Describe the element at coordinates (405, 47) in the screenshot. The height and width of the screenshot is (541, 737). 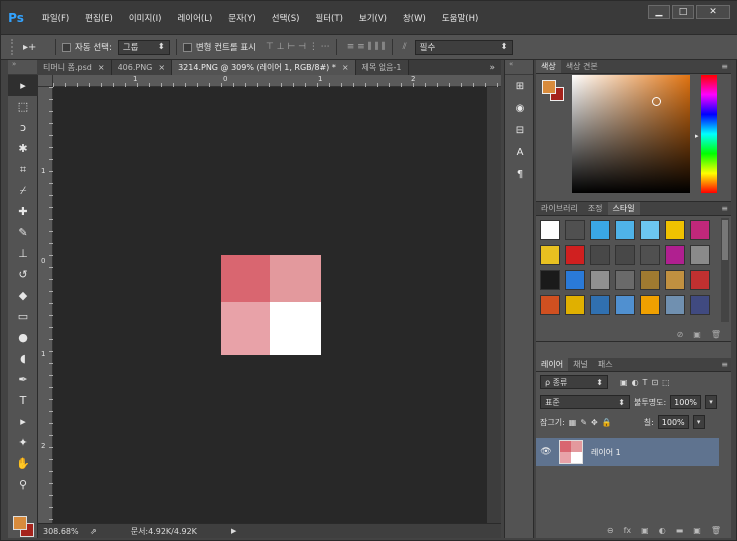
I see `auto-align-layers-icon: ⫽` at that location.